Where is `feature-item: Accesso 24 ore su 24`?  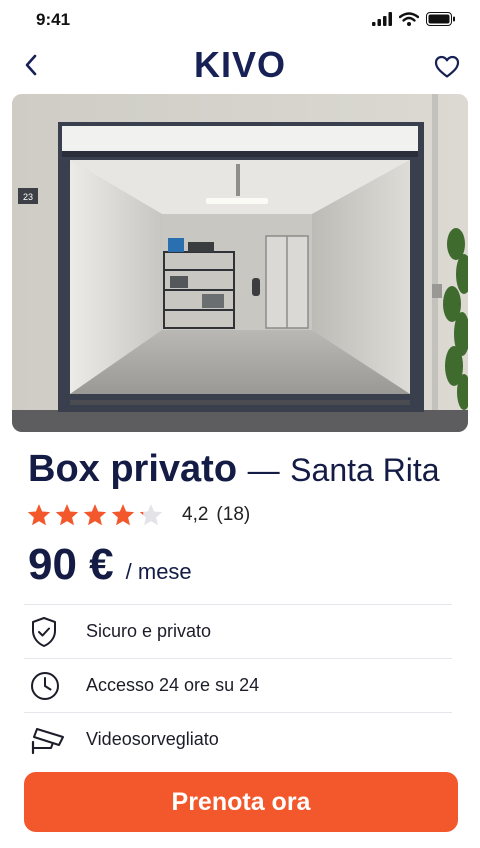 feature-item: Accesso 24 ore su 24 is located at coordinates (238, 685).